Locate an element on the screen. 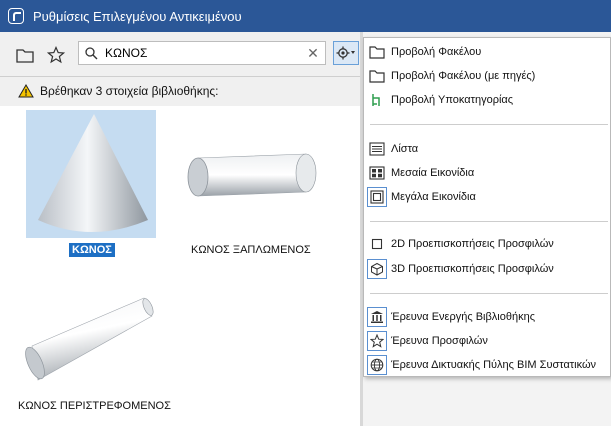  menu-item-search-bim-portal: Έρευνα Δικτυακής Πύλης BIM Συστατικών is located at coordinates (487, 365).